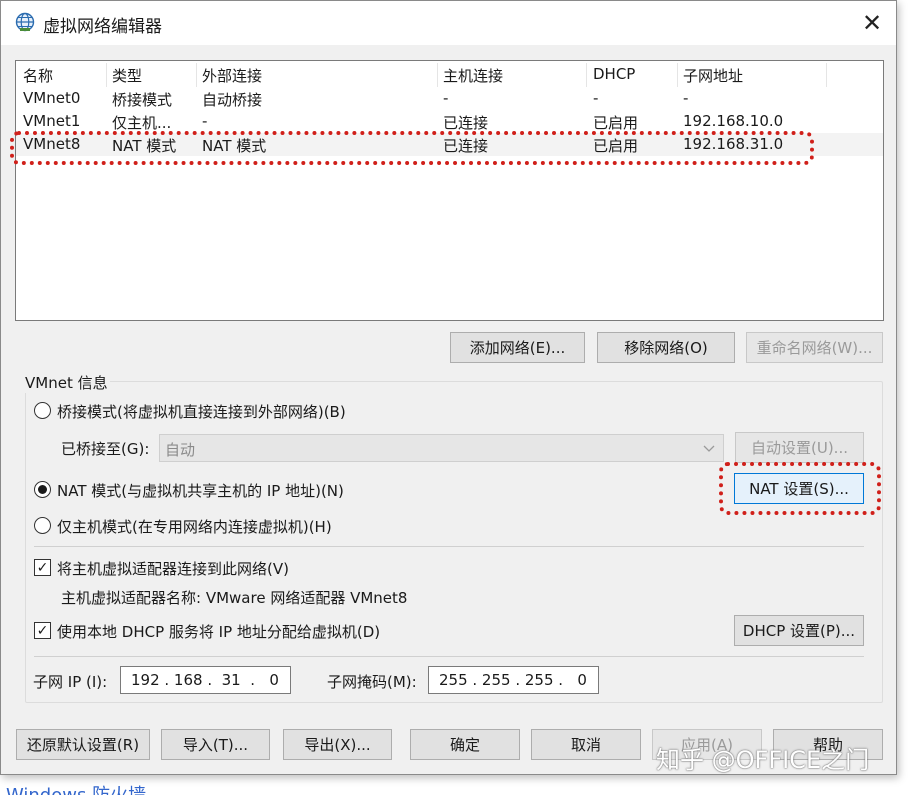  I want to click on column-header-type: 类型, so click(127, 75).